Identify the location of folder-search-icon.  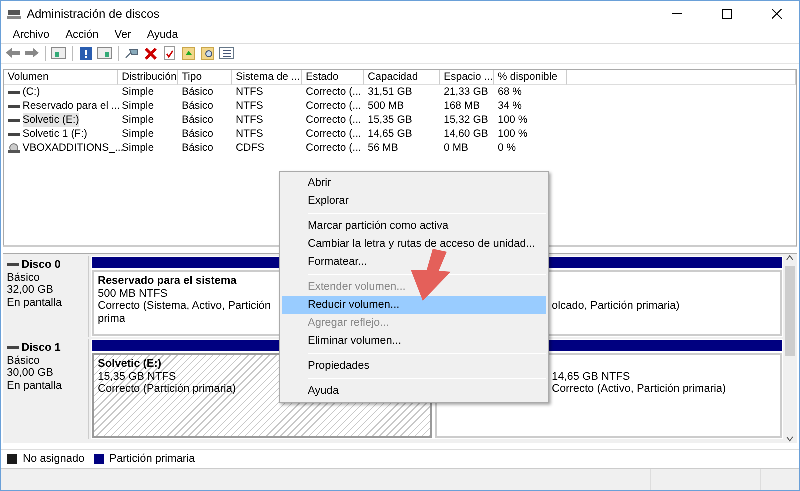
(208, 53).